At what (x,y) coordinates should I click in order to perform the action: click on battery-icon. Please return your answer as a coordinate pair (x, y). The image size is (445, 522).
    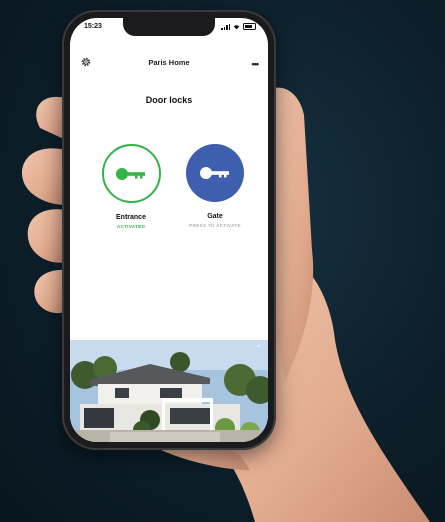
    Looking at the image, I should click on (249, 26).